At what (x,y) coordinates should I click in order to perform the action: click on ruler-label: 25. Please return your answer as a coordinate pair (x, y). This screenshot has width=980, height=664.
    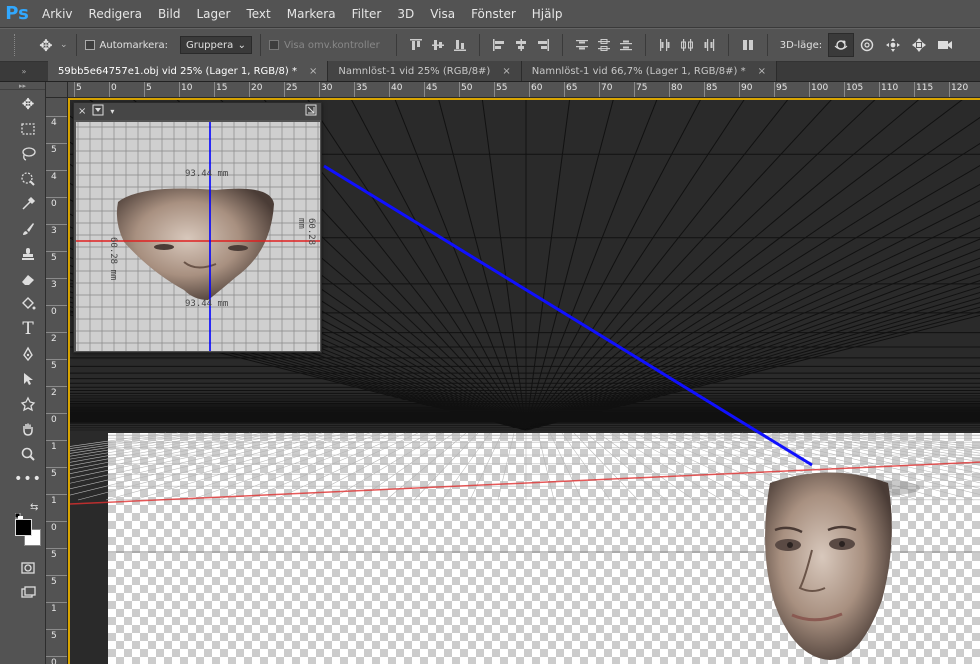
    Looking at the image, I should click on (292, 88).